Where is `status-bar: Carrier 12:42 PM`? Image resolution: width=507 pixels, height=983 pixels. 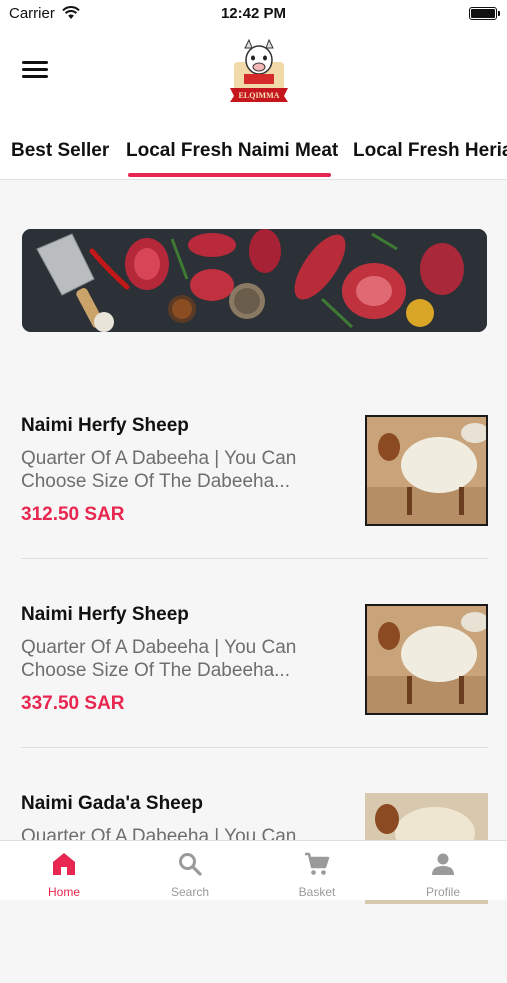
status-bar: Carrier 12:42 PM is located at coordinates (253, 14).